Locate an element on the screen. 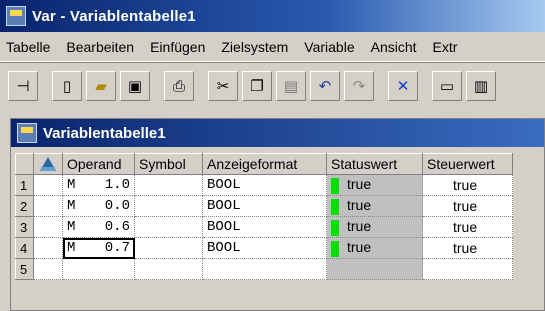 Image resolution: width=545 pixels, height=311 pixels. delete-icon: ✕ is located at coordinates (403, 85).